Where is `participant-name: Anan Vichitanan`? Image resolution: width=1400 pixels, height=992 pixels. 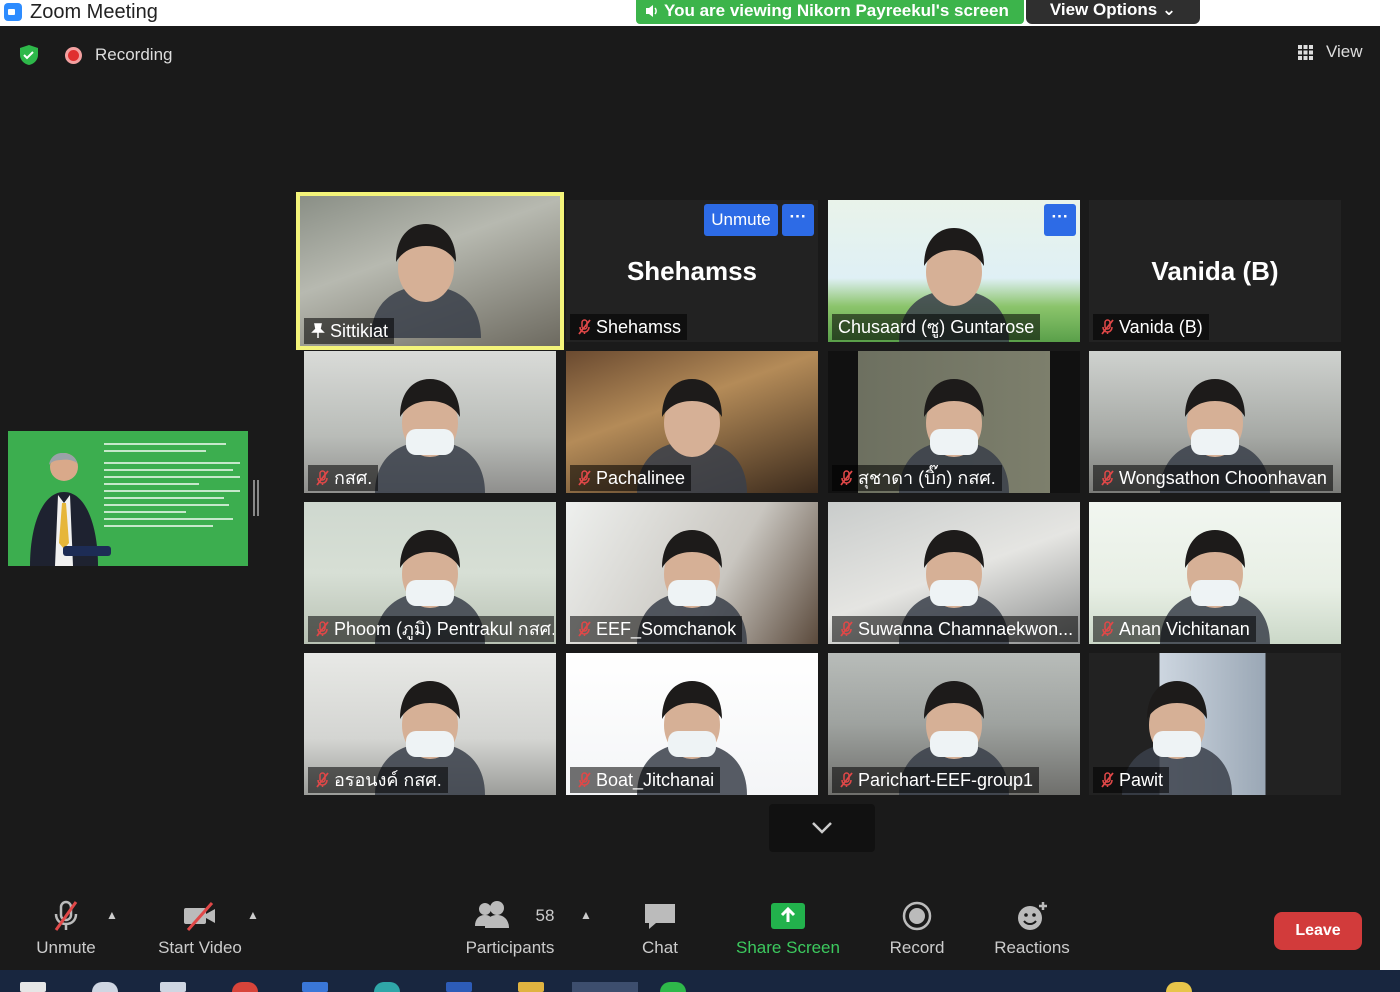
participant-name: Anan Vichitanan is located at coordinates (1184, 629).